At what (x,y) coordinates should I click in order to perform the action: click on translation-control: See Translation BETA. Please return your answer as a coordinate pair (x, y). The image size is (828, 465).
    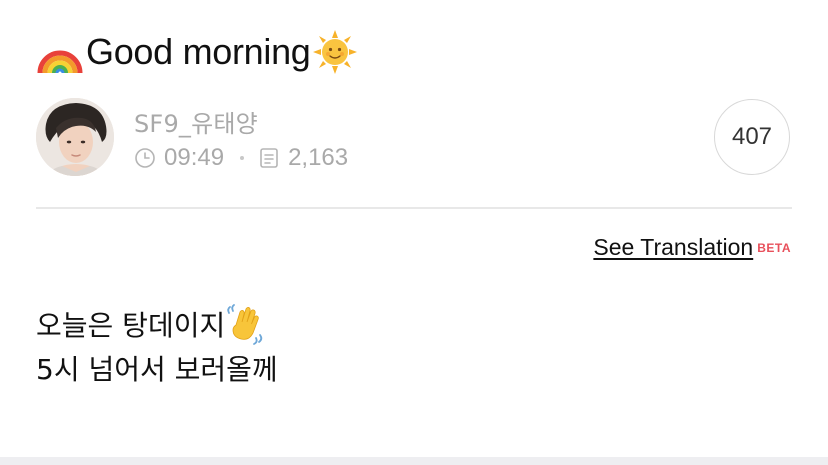
    Looking at the image, I should click on (692, 247).